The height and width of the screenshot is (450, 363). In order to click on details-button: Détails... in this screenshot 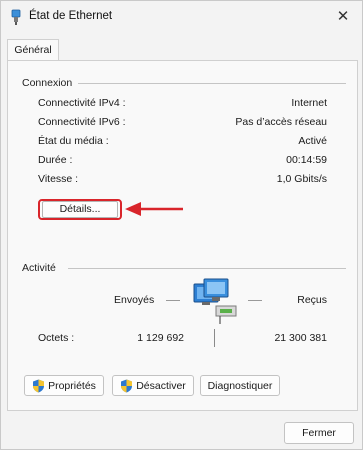, I will do `click(80, 209)`.